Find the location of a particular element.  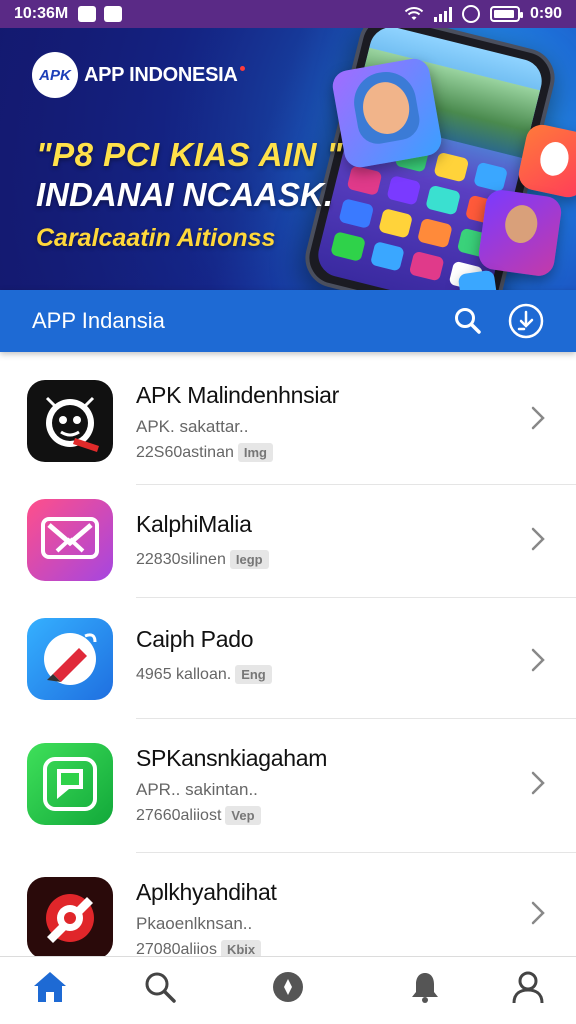

signal-icon is located at coordinates (442, 14).